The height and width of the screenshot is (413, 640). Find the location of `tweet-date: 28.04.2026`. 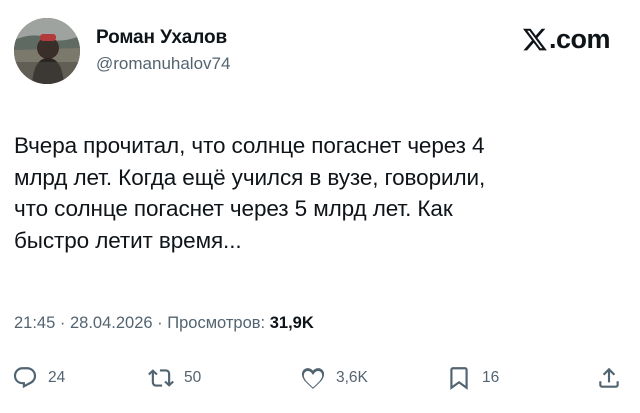

tweet-date: 28.04.2026 is located at coordinates (111, 323).